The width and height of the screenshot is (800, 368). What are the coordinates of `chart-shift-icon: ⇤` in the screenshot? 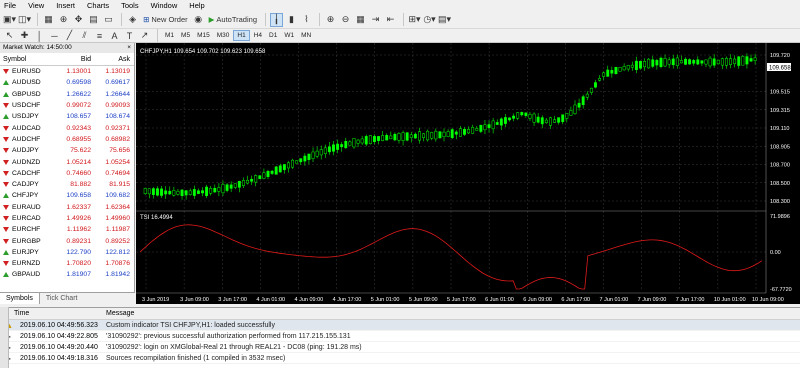 It's located at (390, 20).